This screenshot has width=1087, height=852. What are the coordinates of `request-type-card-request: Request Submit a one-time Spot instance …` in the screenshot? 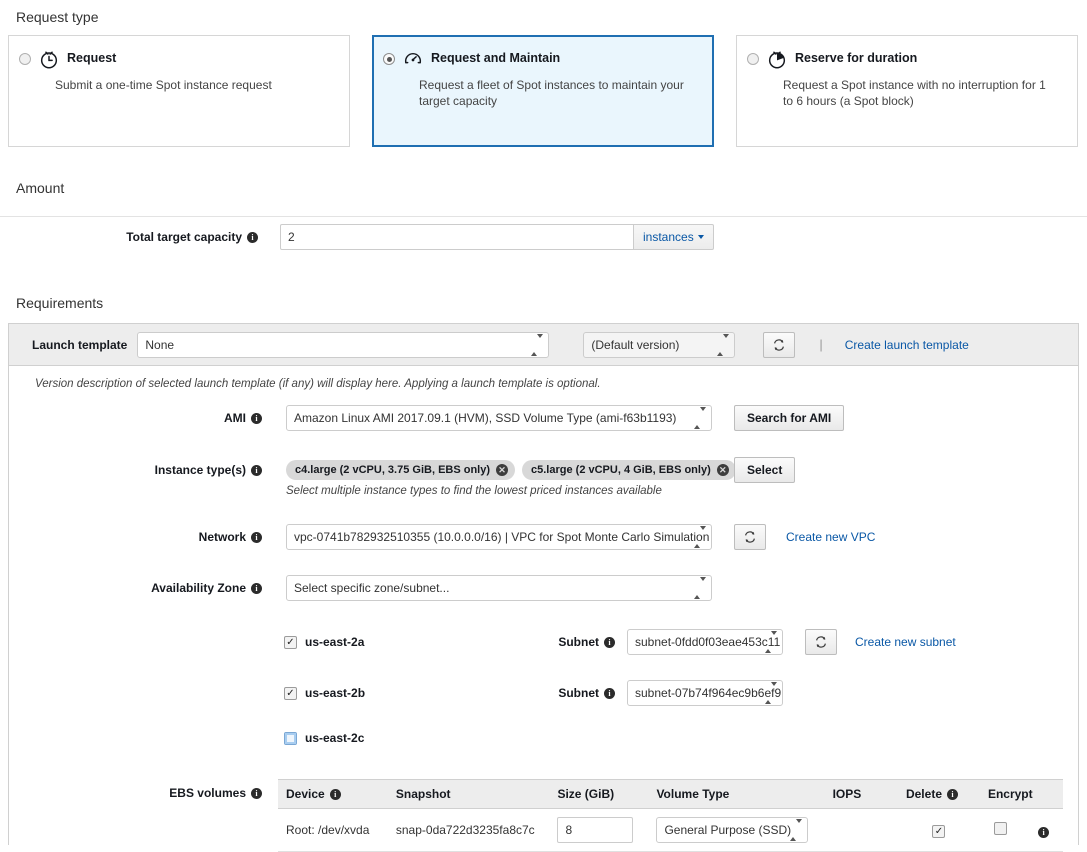 It's located at (179, 91).